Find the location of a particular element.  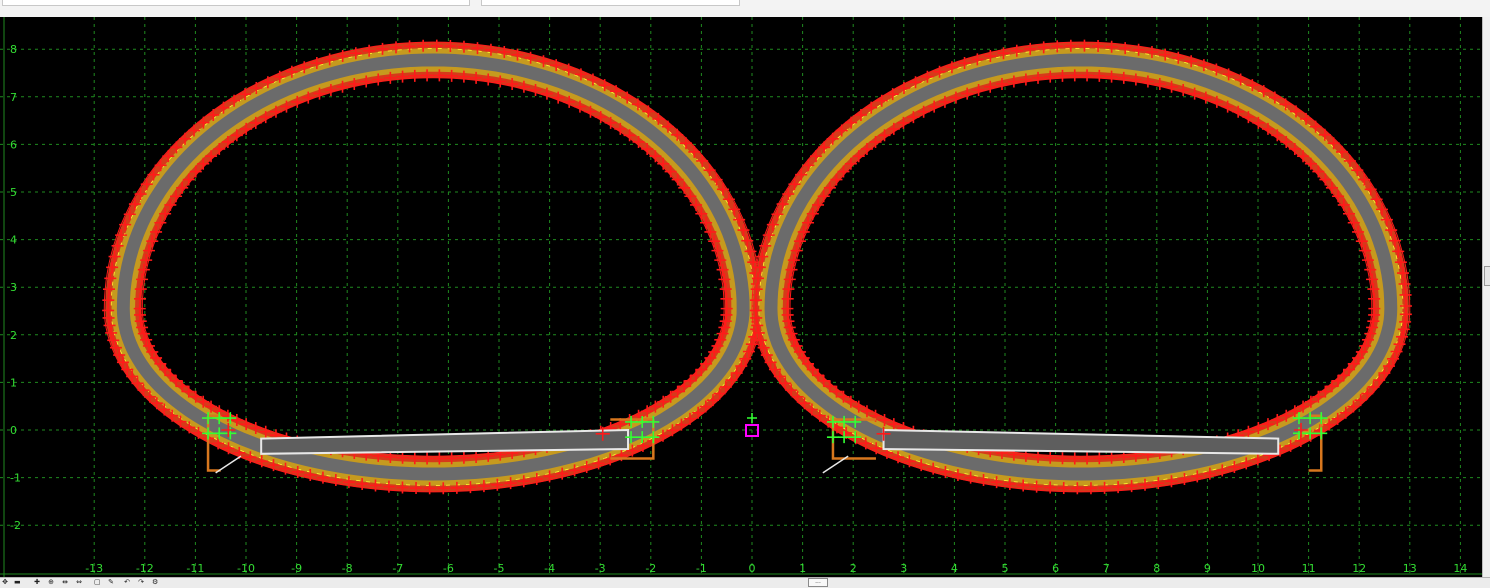

move-icon: ✥ is located at coordinates (5, 582).